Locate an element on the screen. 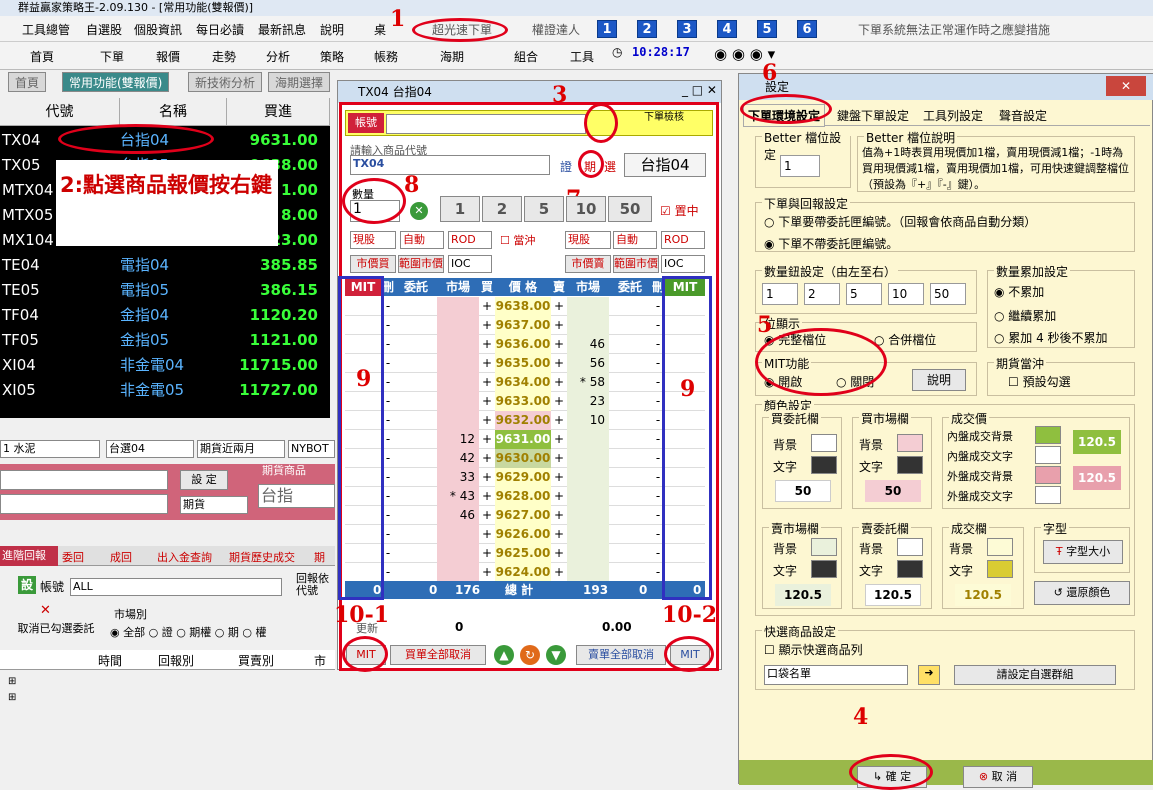 The height and width of the screenshot is (790, 1153). sell-rod-select: ROD is located at coordinates (683, 240).